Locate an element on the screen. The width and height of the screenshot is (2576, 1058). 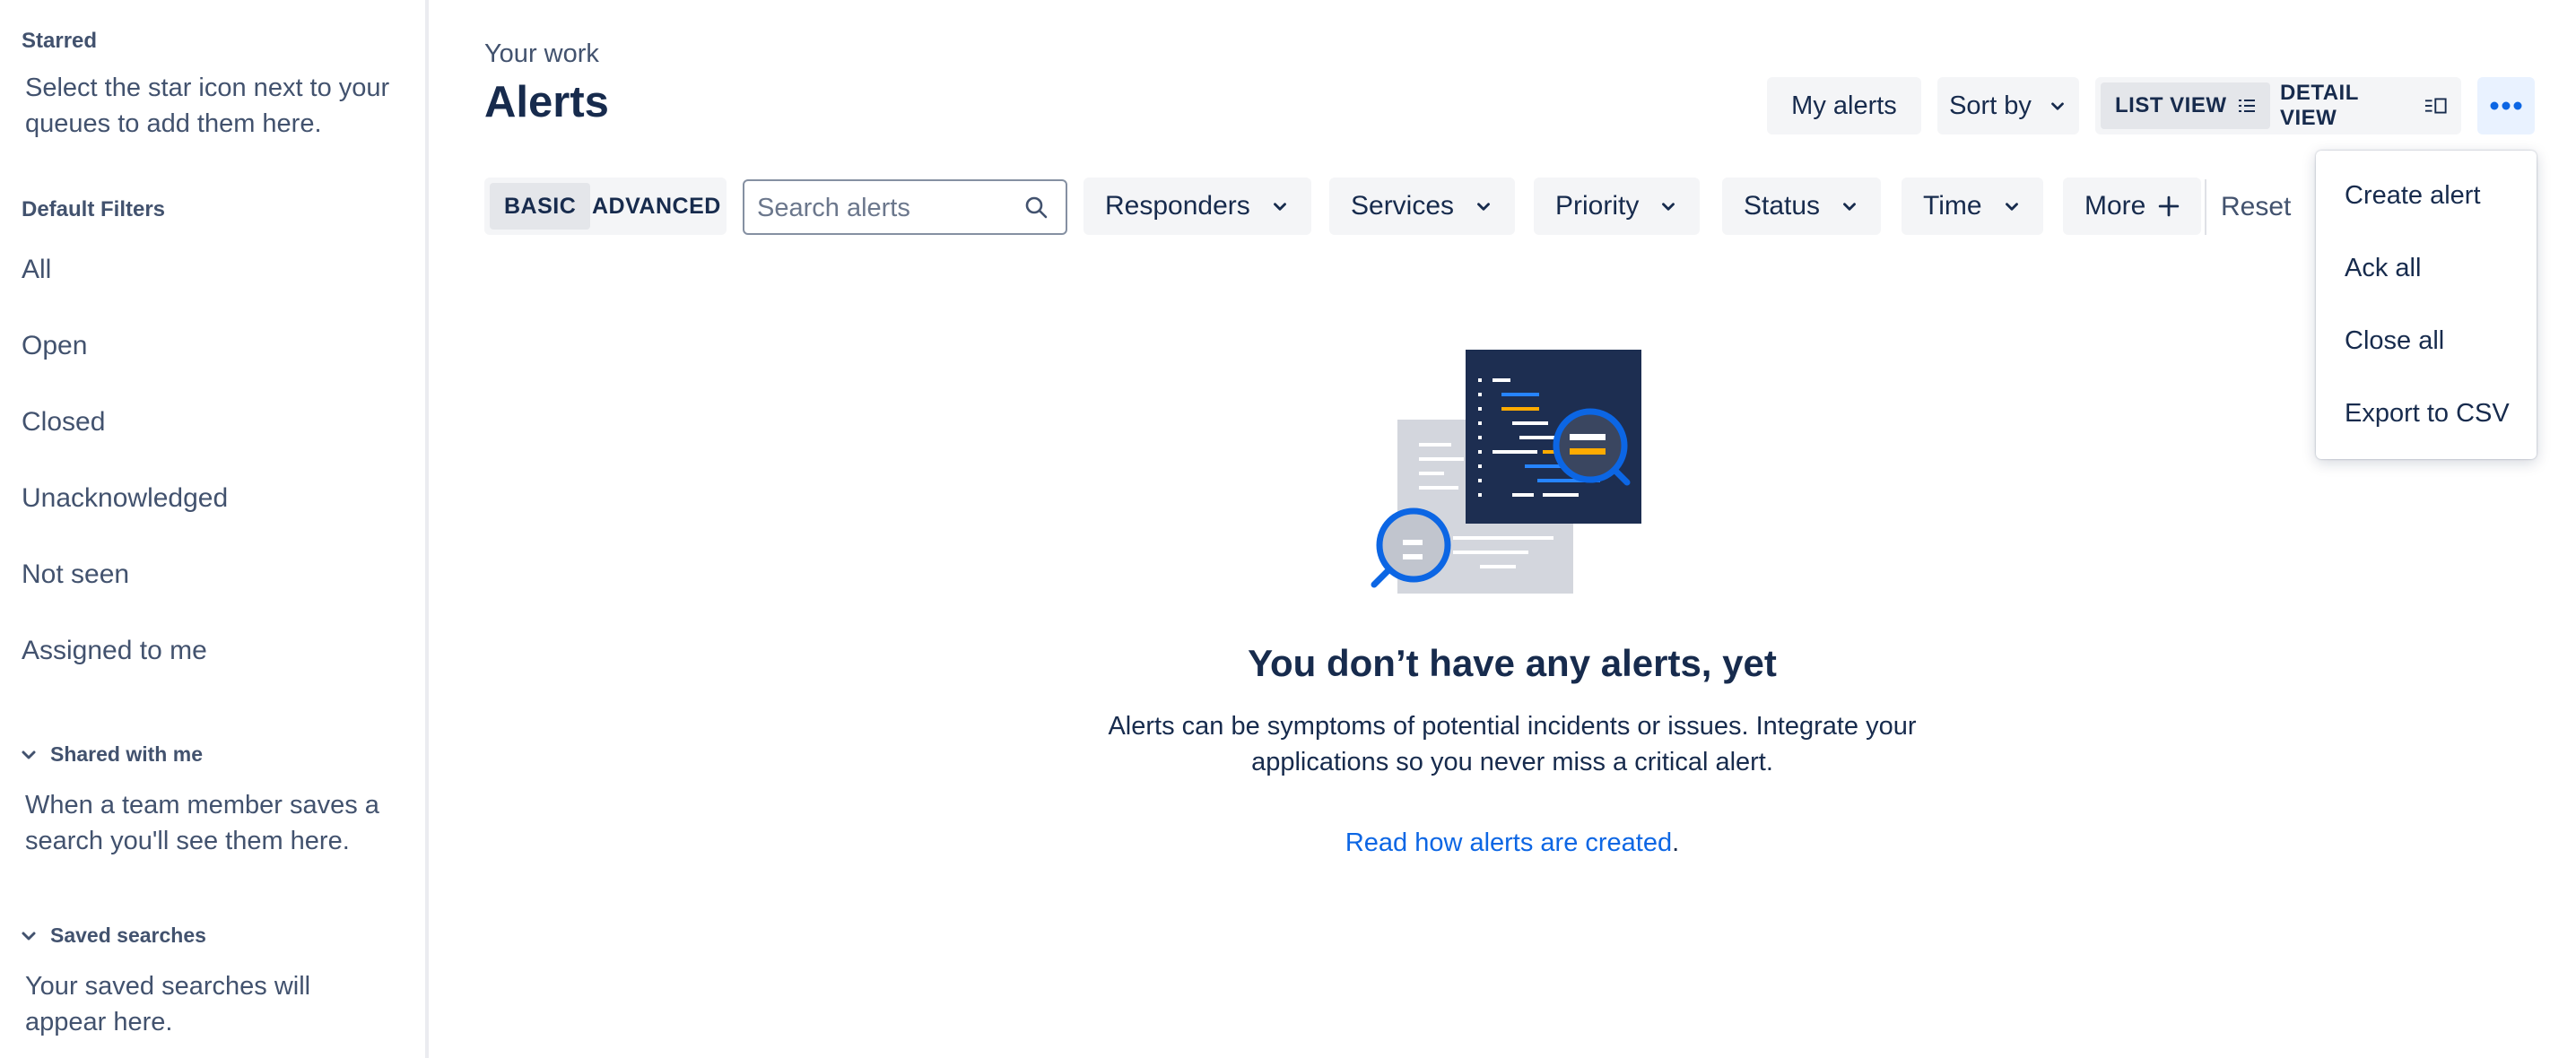
menu-item-export-csv: Export to CSV is located at coordinates (2427, 414).